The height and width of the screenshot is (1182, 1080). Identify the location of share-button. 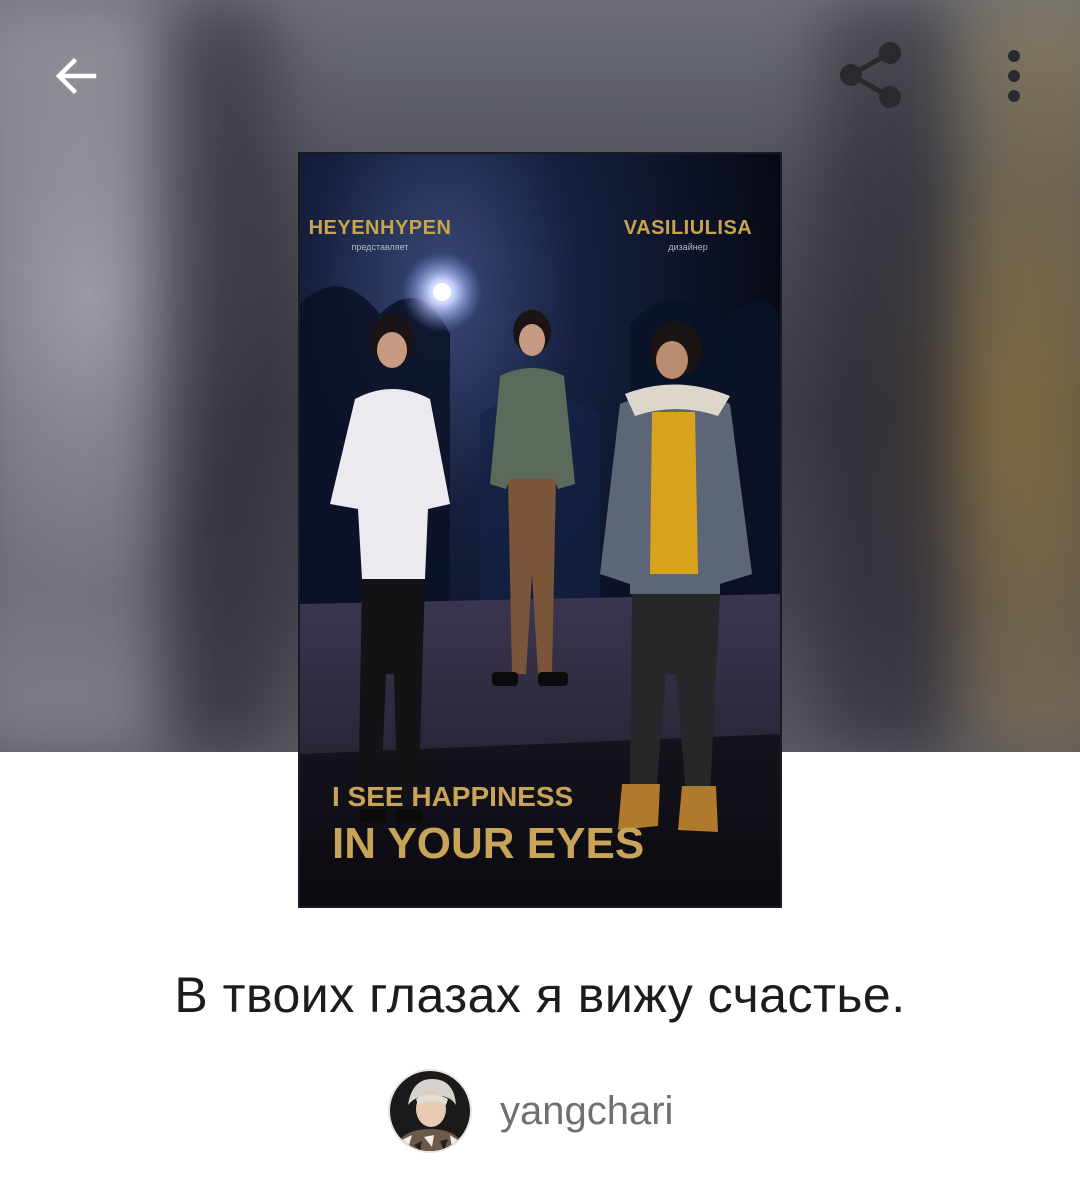
(872, 75).